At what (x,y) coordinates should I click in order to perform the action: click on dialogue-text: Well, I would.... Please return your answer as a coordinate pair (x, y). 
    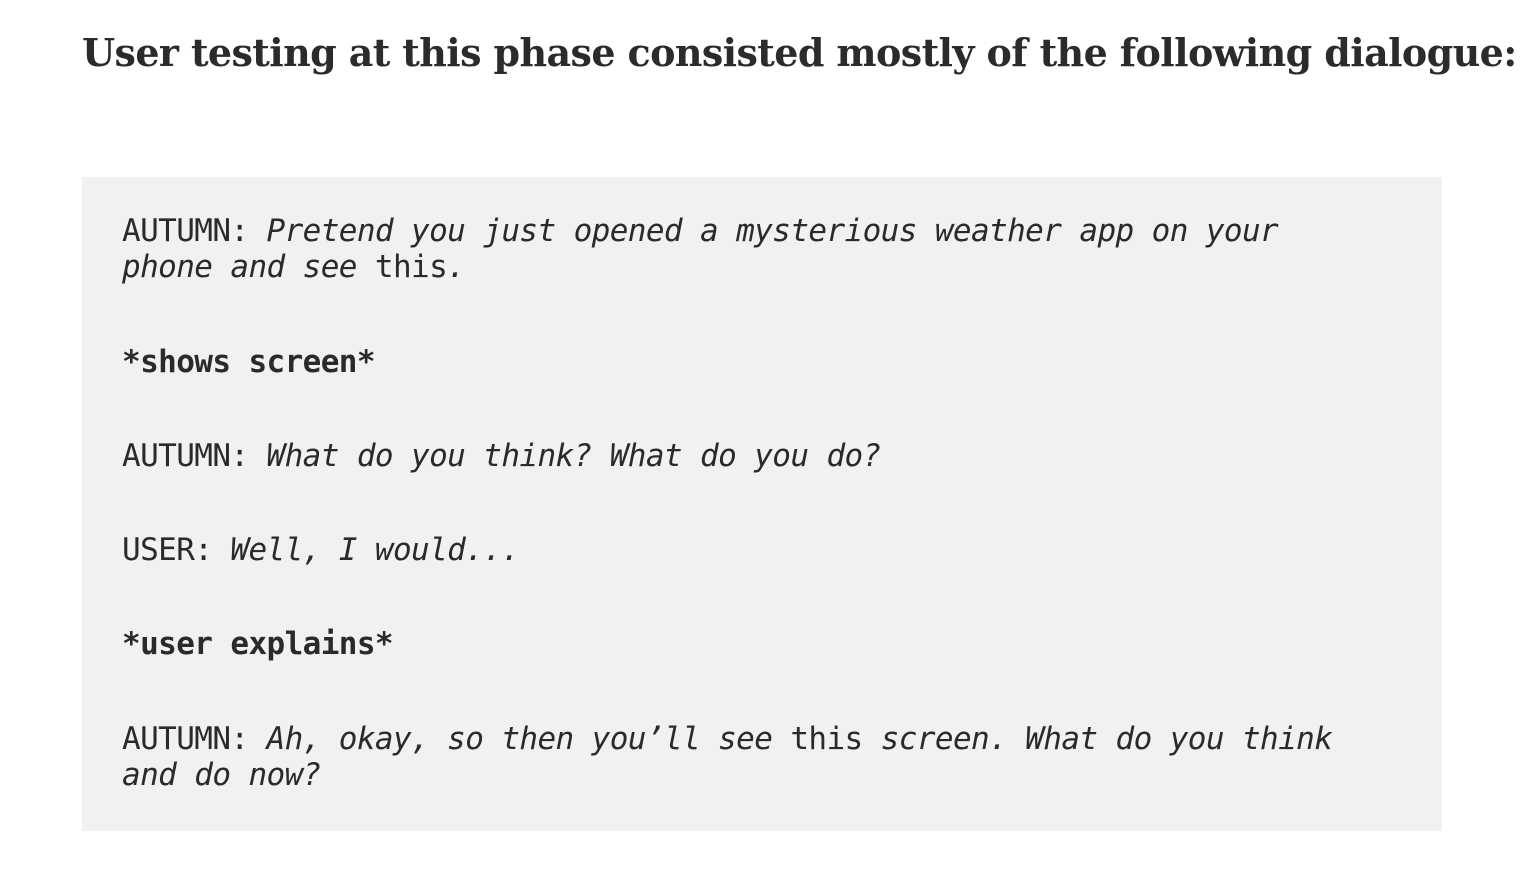
    Looking at the image, I should click on (375, 550).